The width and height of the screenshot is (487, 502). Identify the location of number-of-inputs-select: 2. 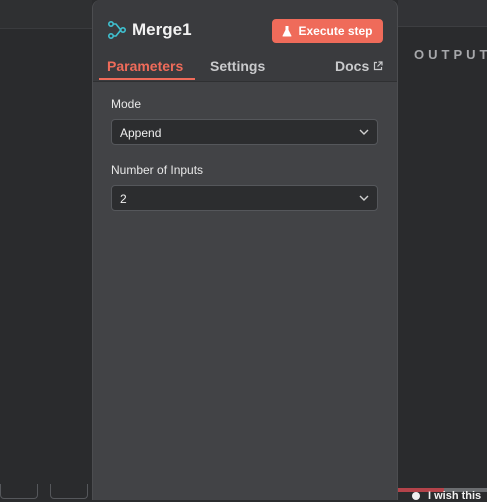
(244, 198).